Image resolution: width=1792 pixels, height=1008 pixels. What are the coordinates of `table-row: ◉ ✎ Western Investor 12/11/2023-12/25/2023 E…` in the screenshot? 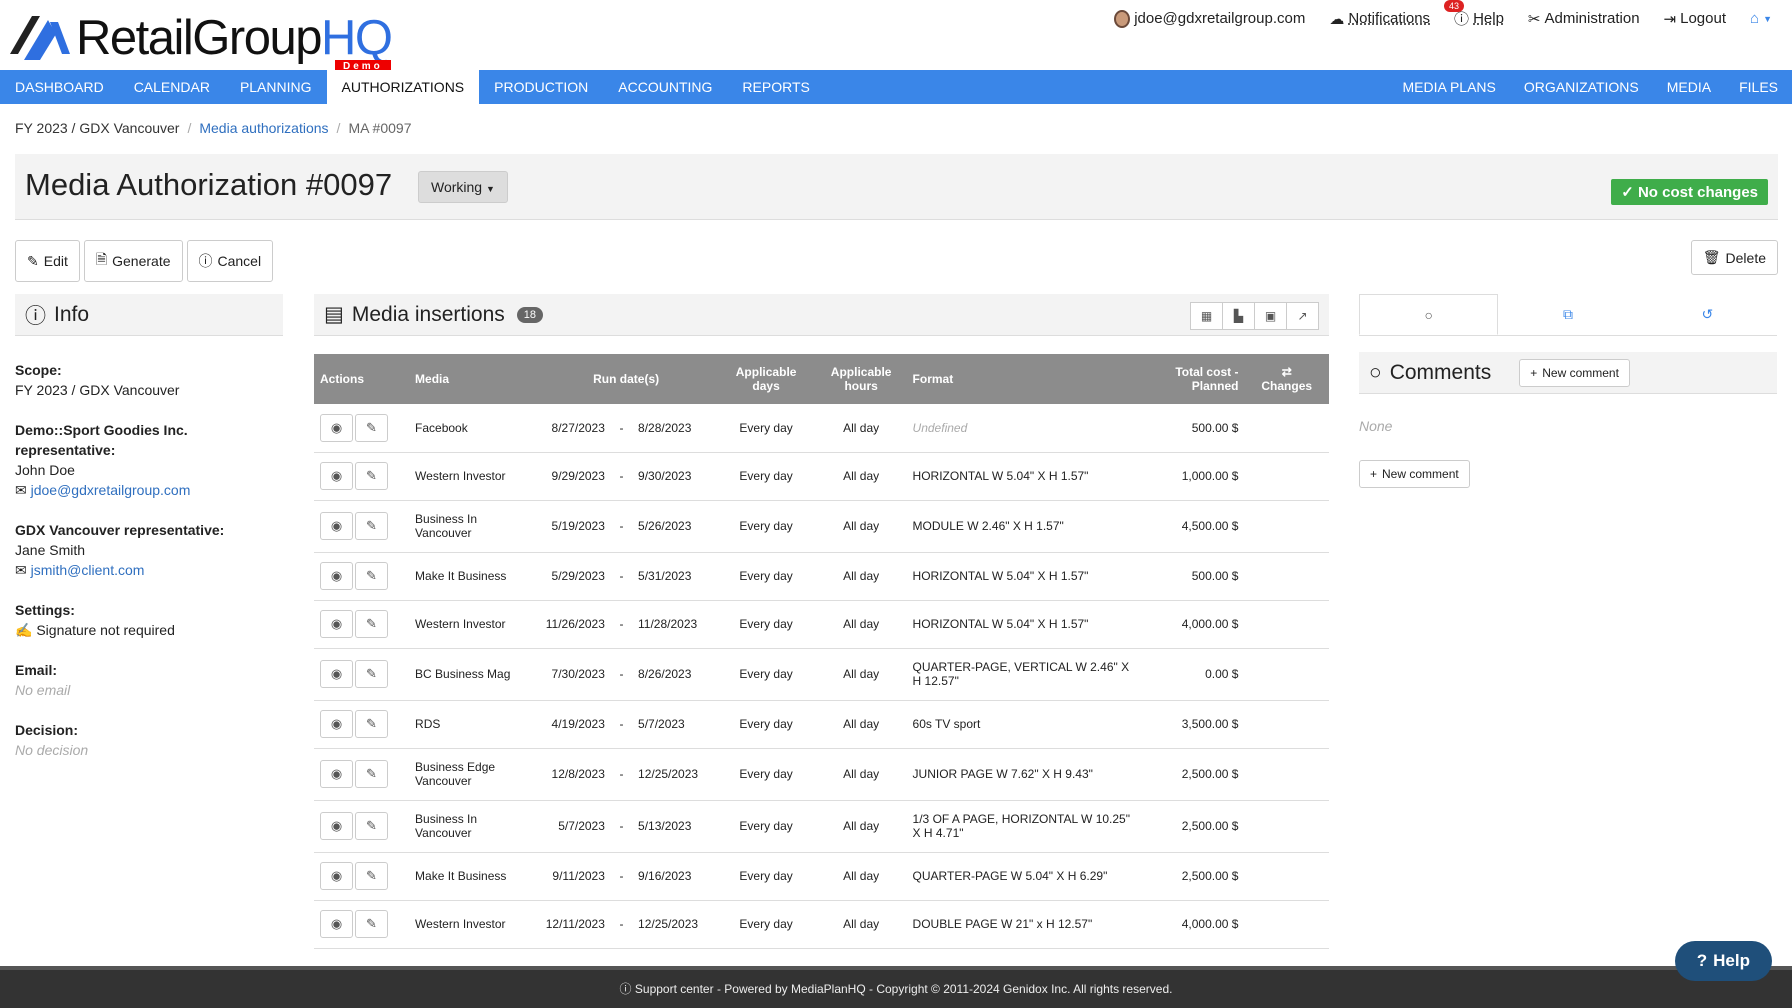 It's located at (821, 924).